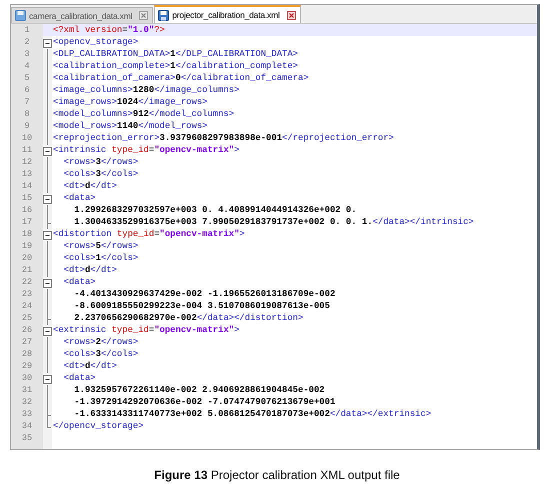  Describe the element at coordinates (27, 402) in the screenshot. I see `line-number: 32` at that location.